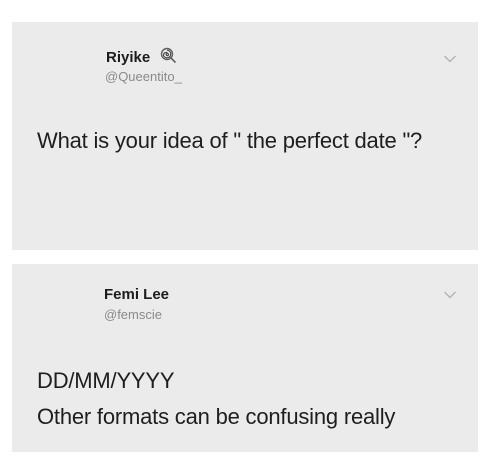 The width and height of the screenshot is (480, 460). What do you see at coordinates (128, 57) in the screenshot?
I see `display-name: Riyike` at bounding box center [128, 57].